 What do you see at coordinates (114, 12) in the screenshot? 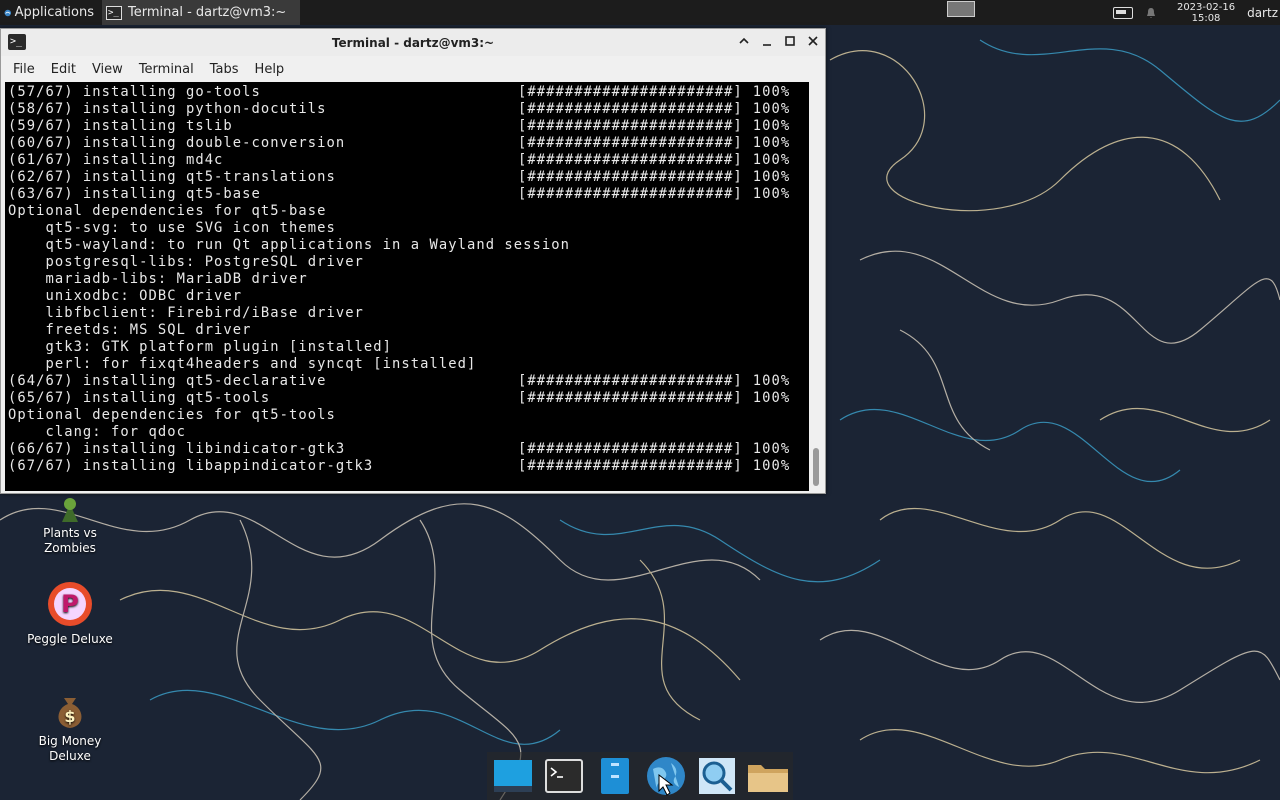
I see `terminal-icon: >_` at bounding box center [114, 12].